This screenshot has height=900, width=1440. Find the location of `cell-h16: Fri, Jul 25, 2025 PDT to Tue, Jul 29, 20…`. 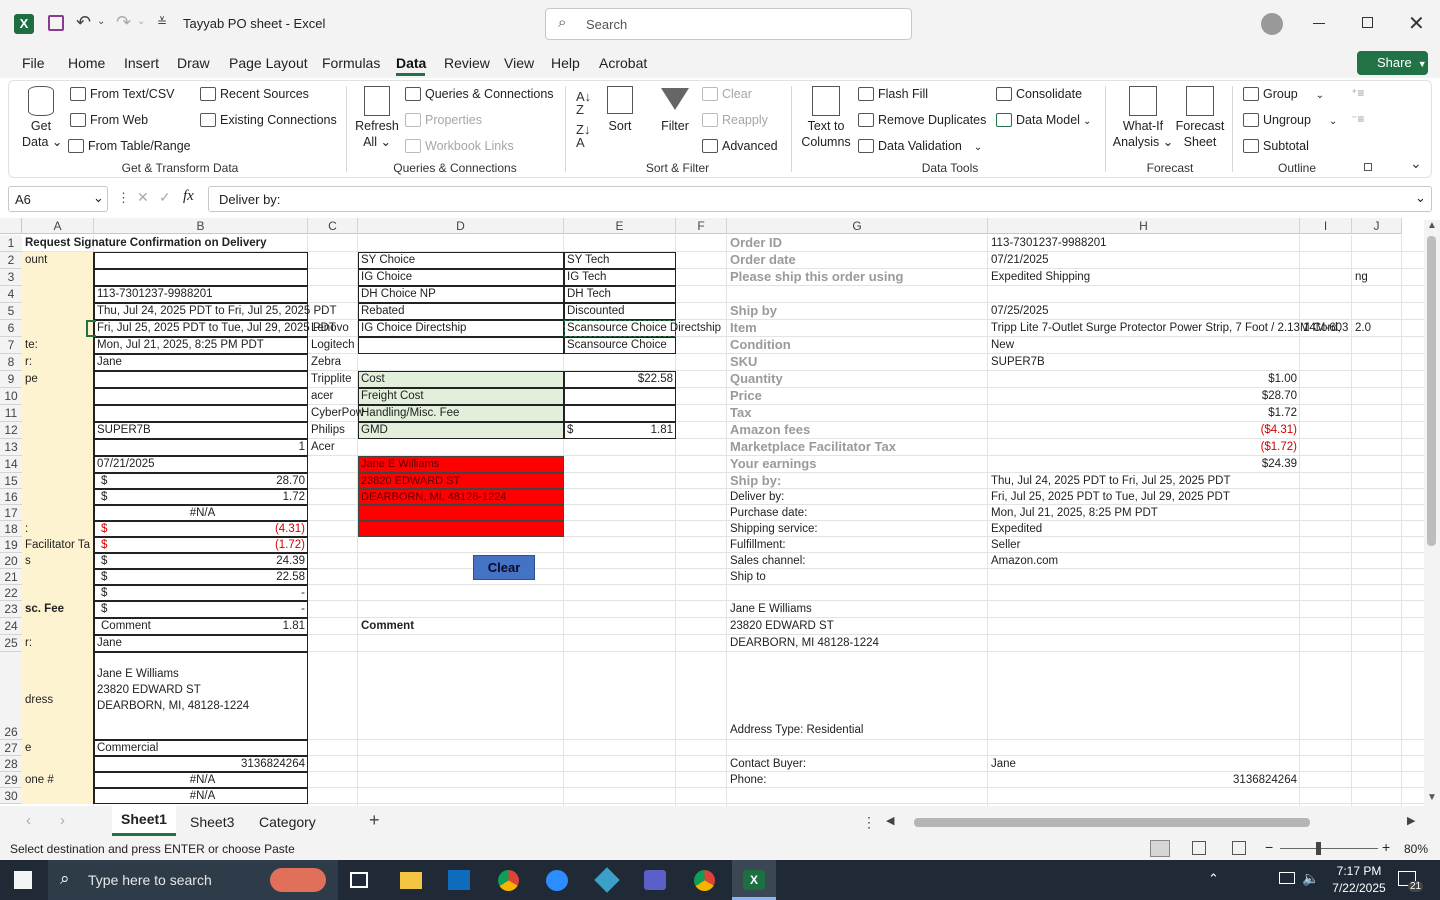

cell-h16: Fri, Jul 25, 2025 PDT to Tue, Jul 29, 20… is located at coordinates (1144, 497).